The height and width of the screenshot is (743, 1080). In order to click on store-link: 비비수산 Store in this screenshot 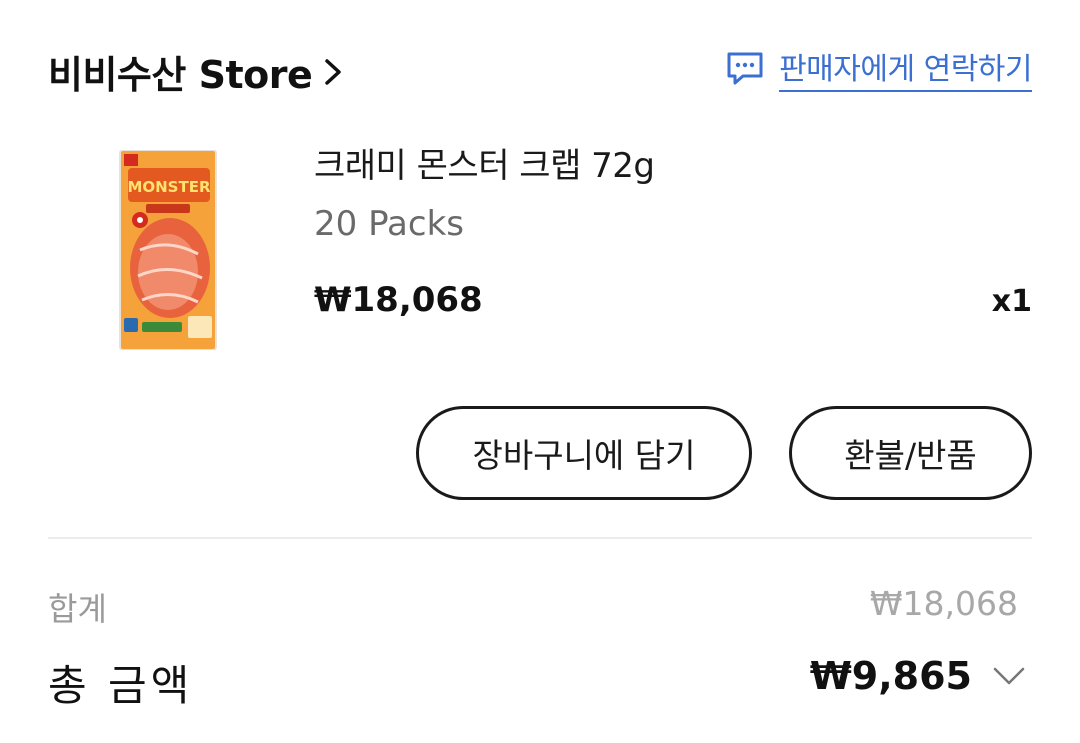, I will do `click(196, 71)`.